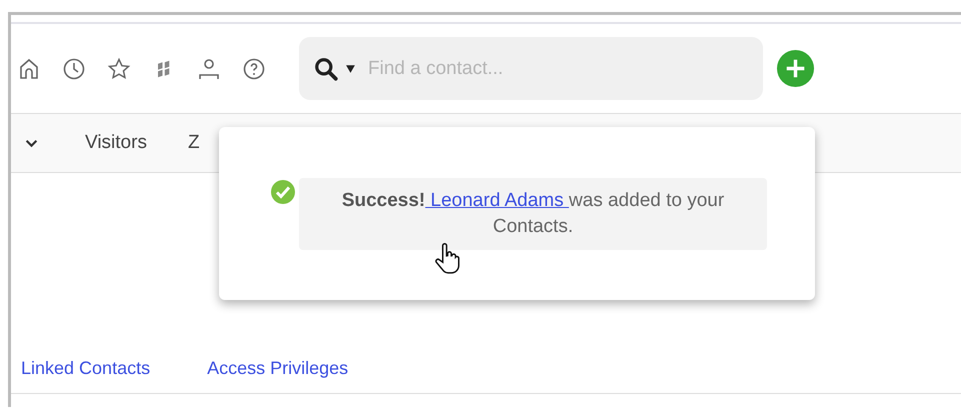 The image size is (961, 410). I want to click on home-icon, so click(29, 68).